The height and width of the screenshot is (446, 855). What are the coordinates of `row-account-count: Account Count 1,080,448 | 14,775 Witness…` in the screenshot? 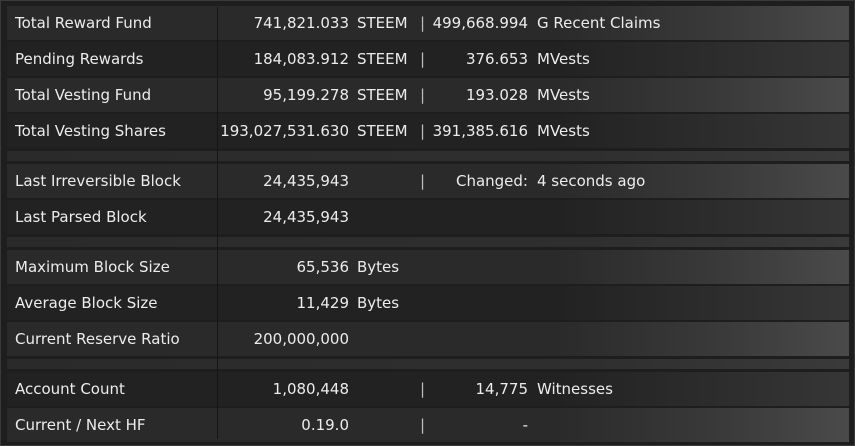 It's located at (428, 389).